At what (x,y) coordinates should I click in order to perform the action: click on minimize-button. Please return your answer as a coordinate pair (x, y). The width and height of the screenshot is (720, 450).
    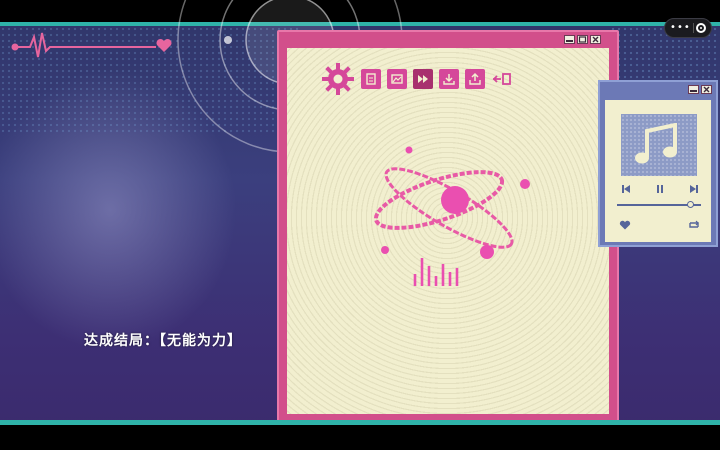
    Looking at the image, I should click on (569, 39).